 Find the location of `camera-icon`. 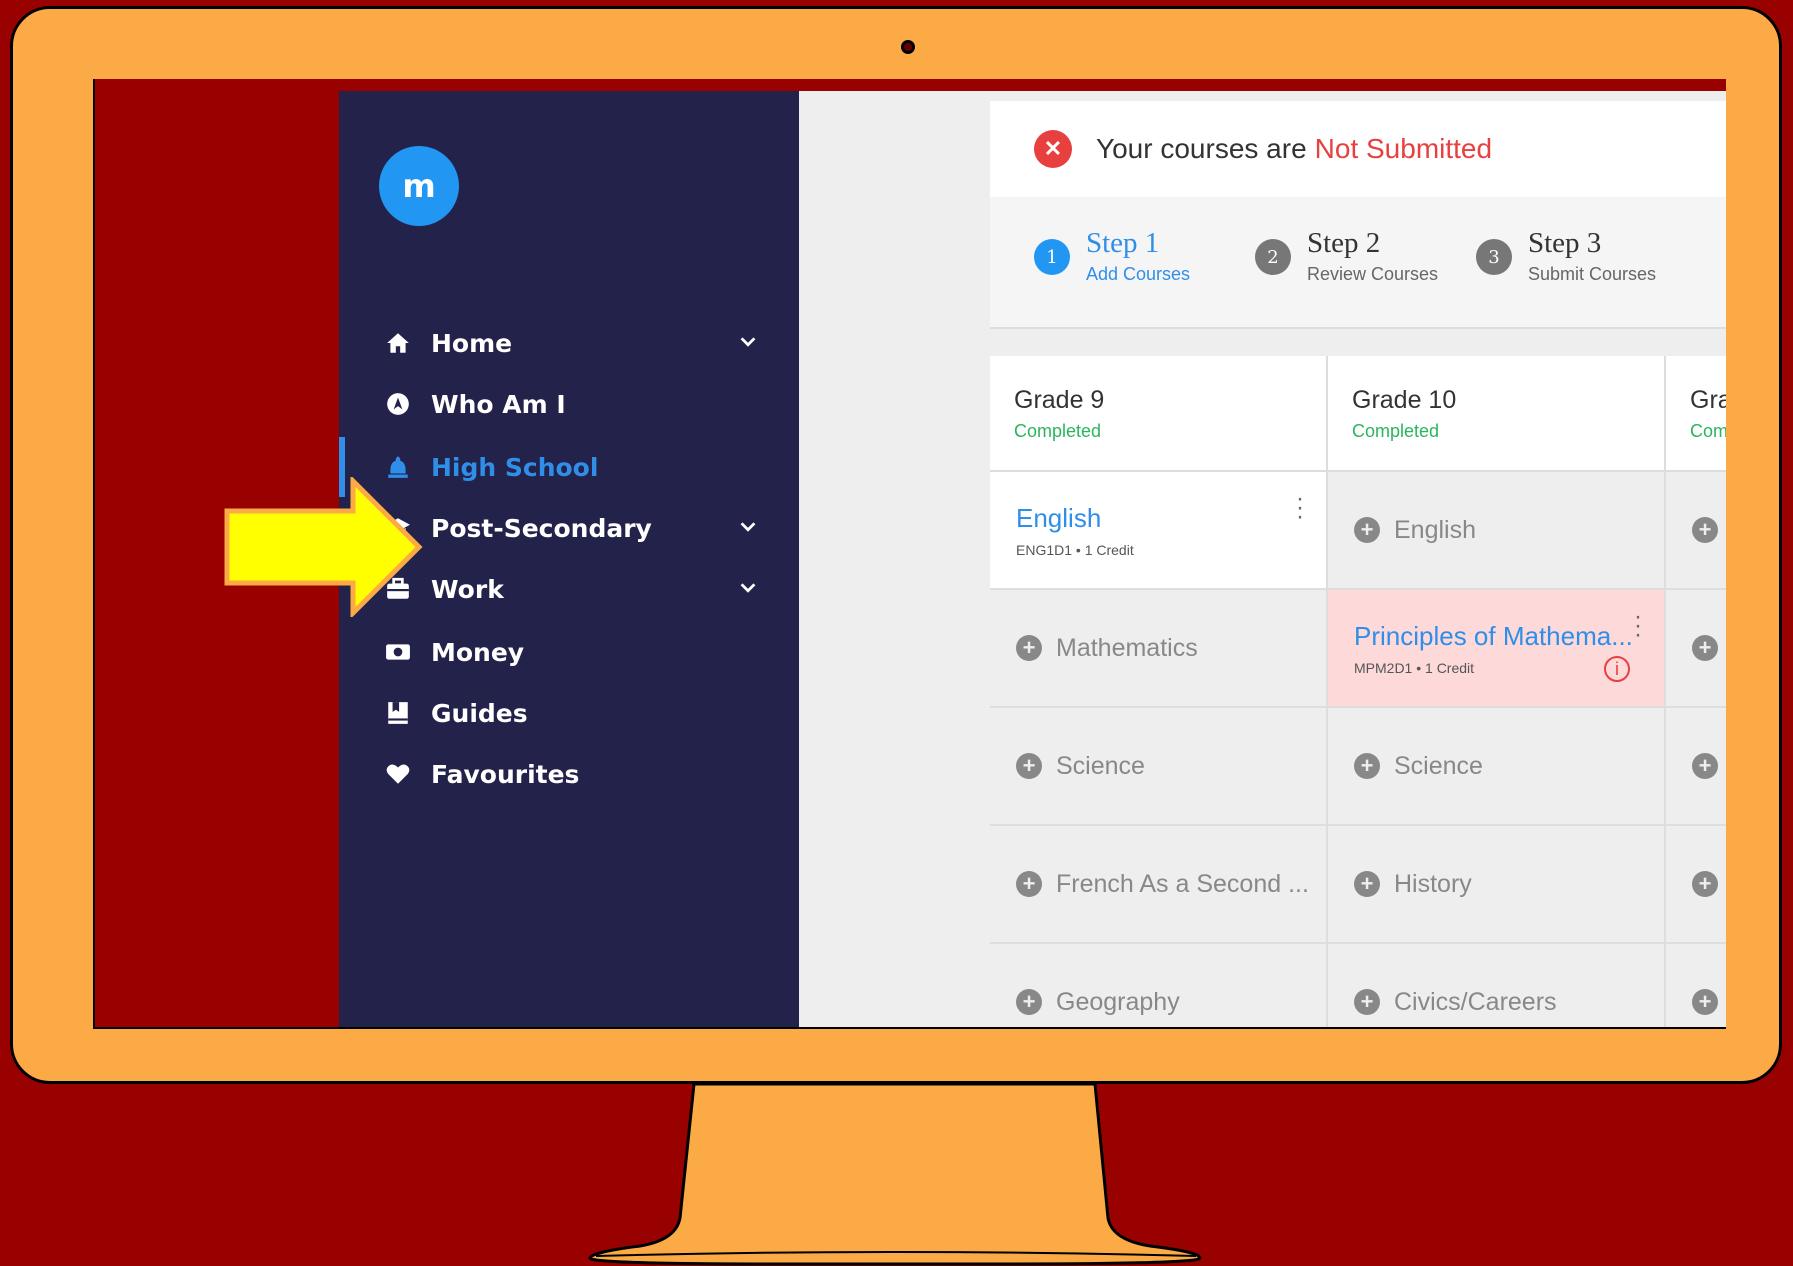

camera-icon is located at coordinates (908, 47).